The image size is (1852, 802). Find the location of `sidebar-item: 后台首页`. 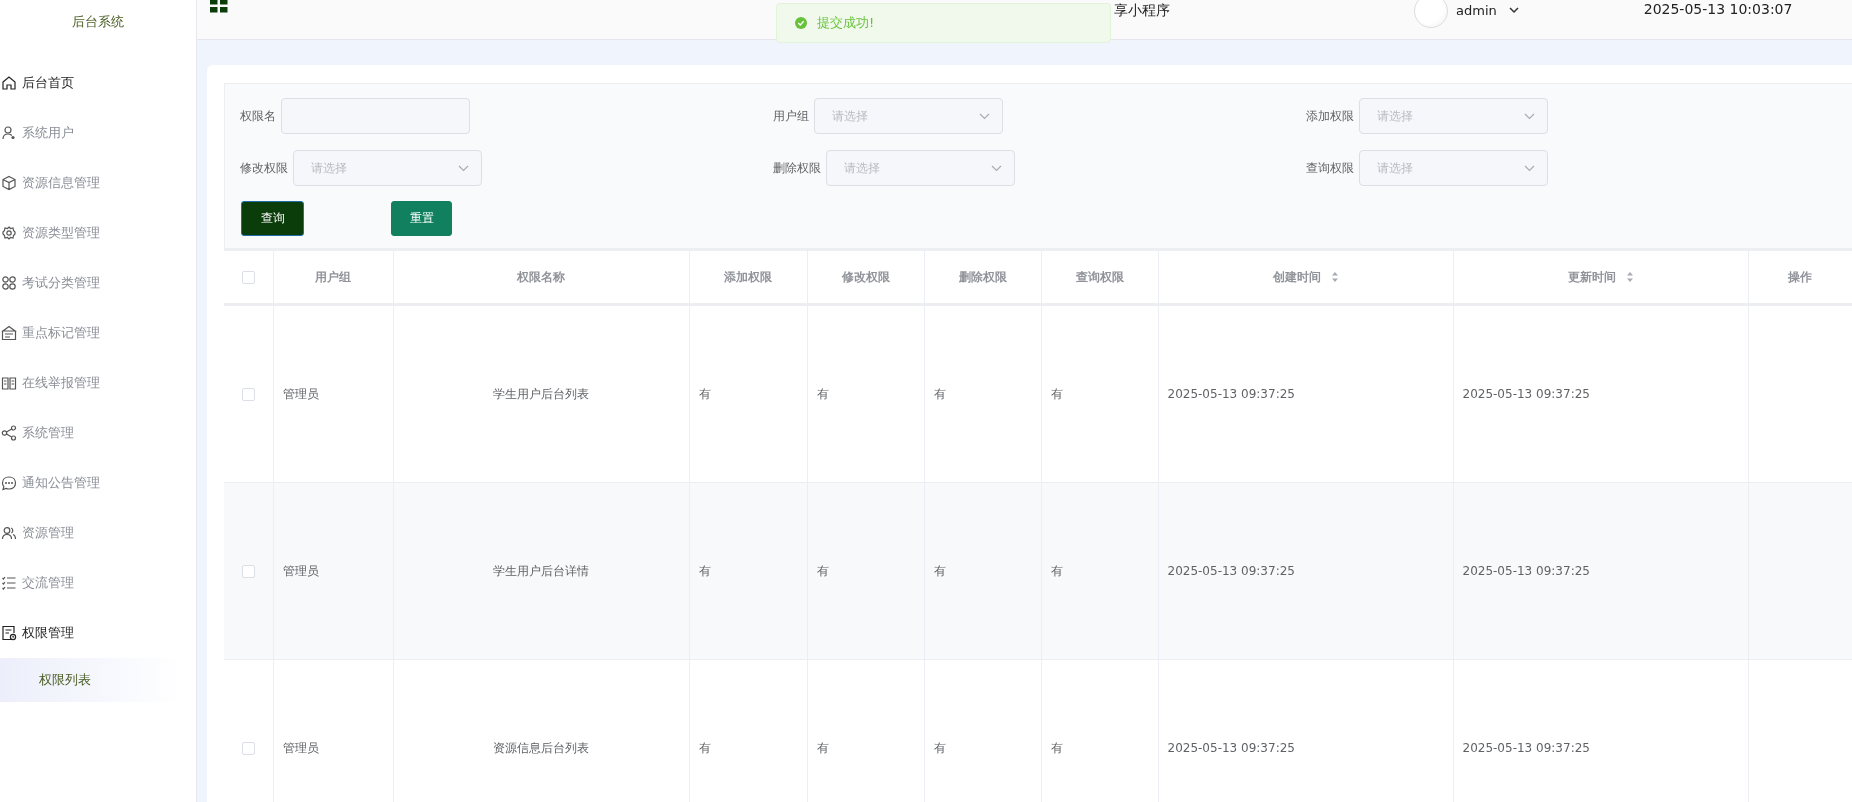

sidebar-item: 后台首页 is located at coordinates (98, 83).